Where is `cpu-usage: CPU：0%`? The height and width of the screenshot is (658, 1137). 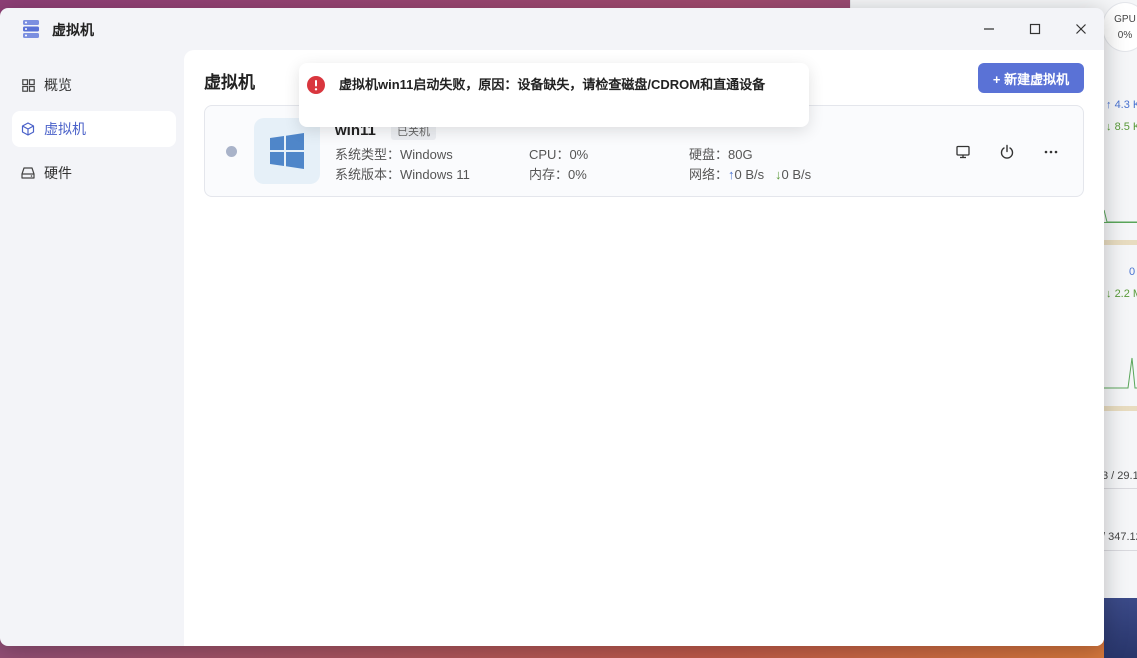 cpu-usage: CPU：0% is located at coordinates (559, 154).